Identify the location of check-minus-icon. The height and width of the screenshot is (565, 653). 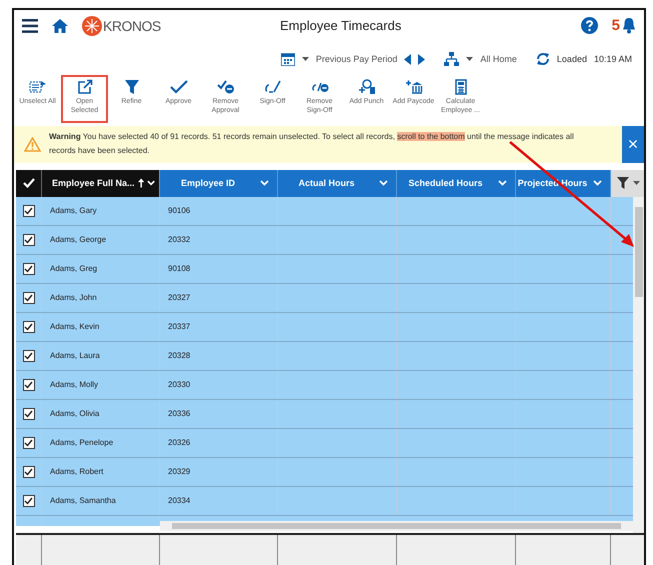
(225, 87).